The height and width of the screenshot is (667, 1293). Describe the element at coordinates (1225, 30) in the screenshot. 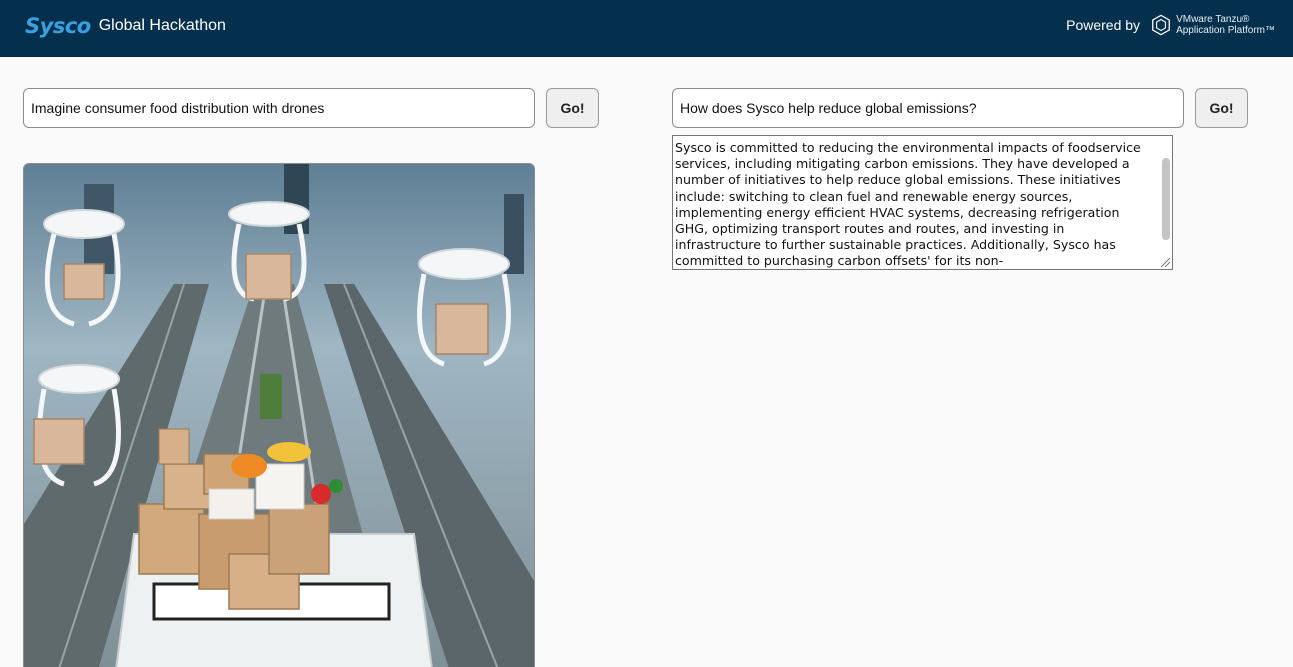

I see `vendor-line-2: Application Platform™` at that location.